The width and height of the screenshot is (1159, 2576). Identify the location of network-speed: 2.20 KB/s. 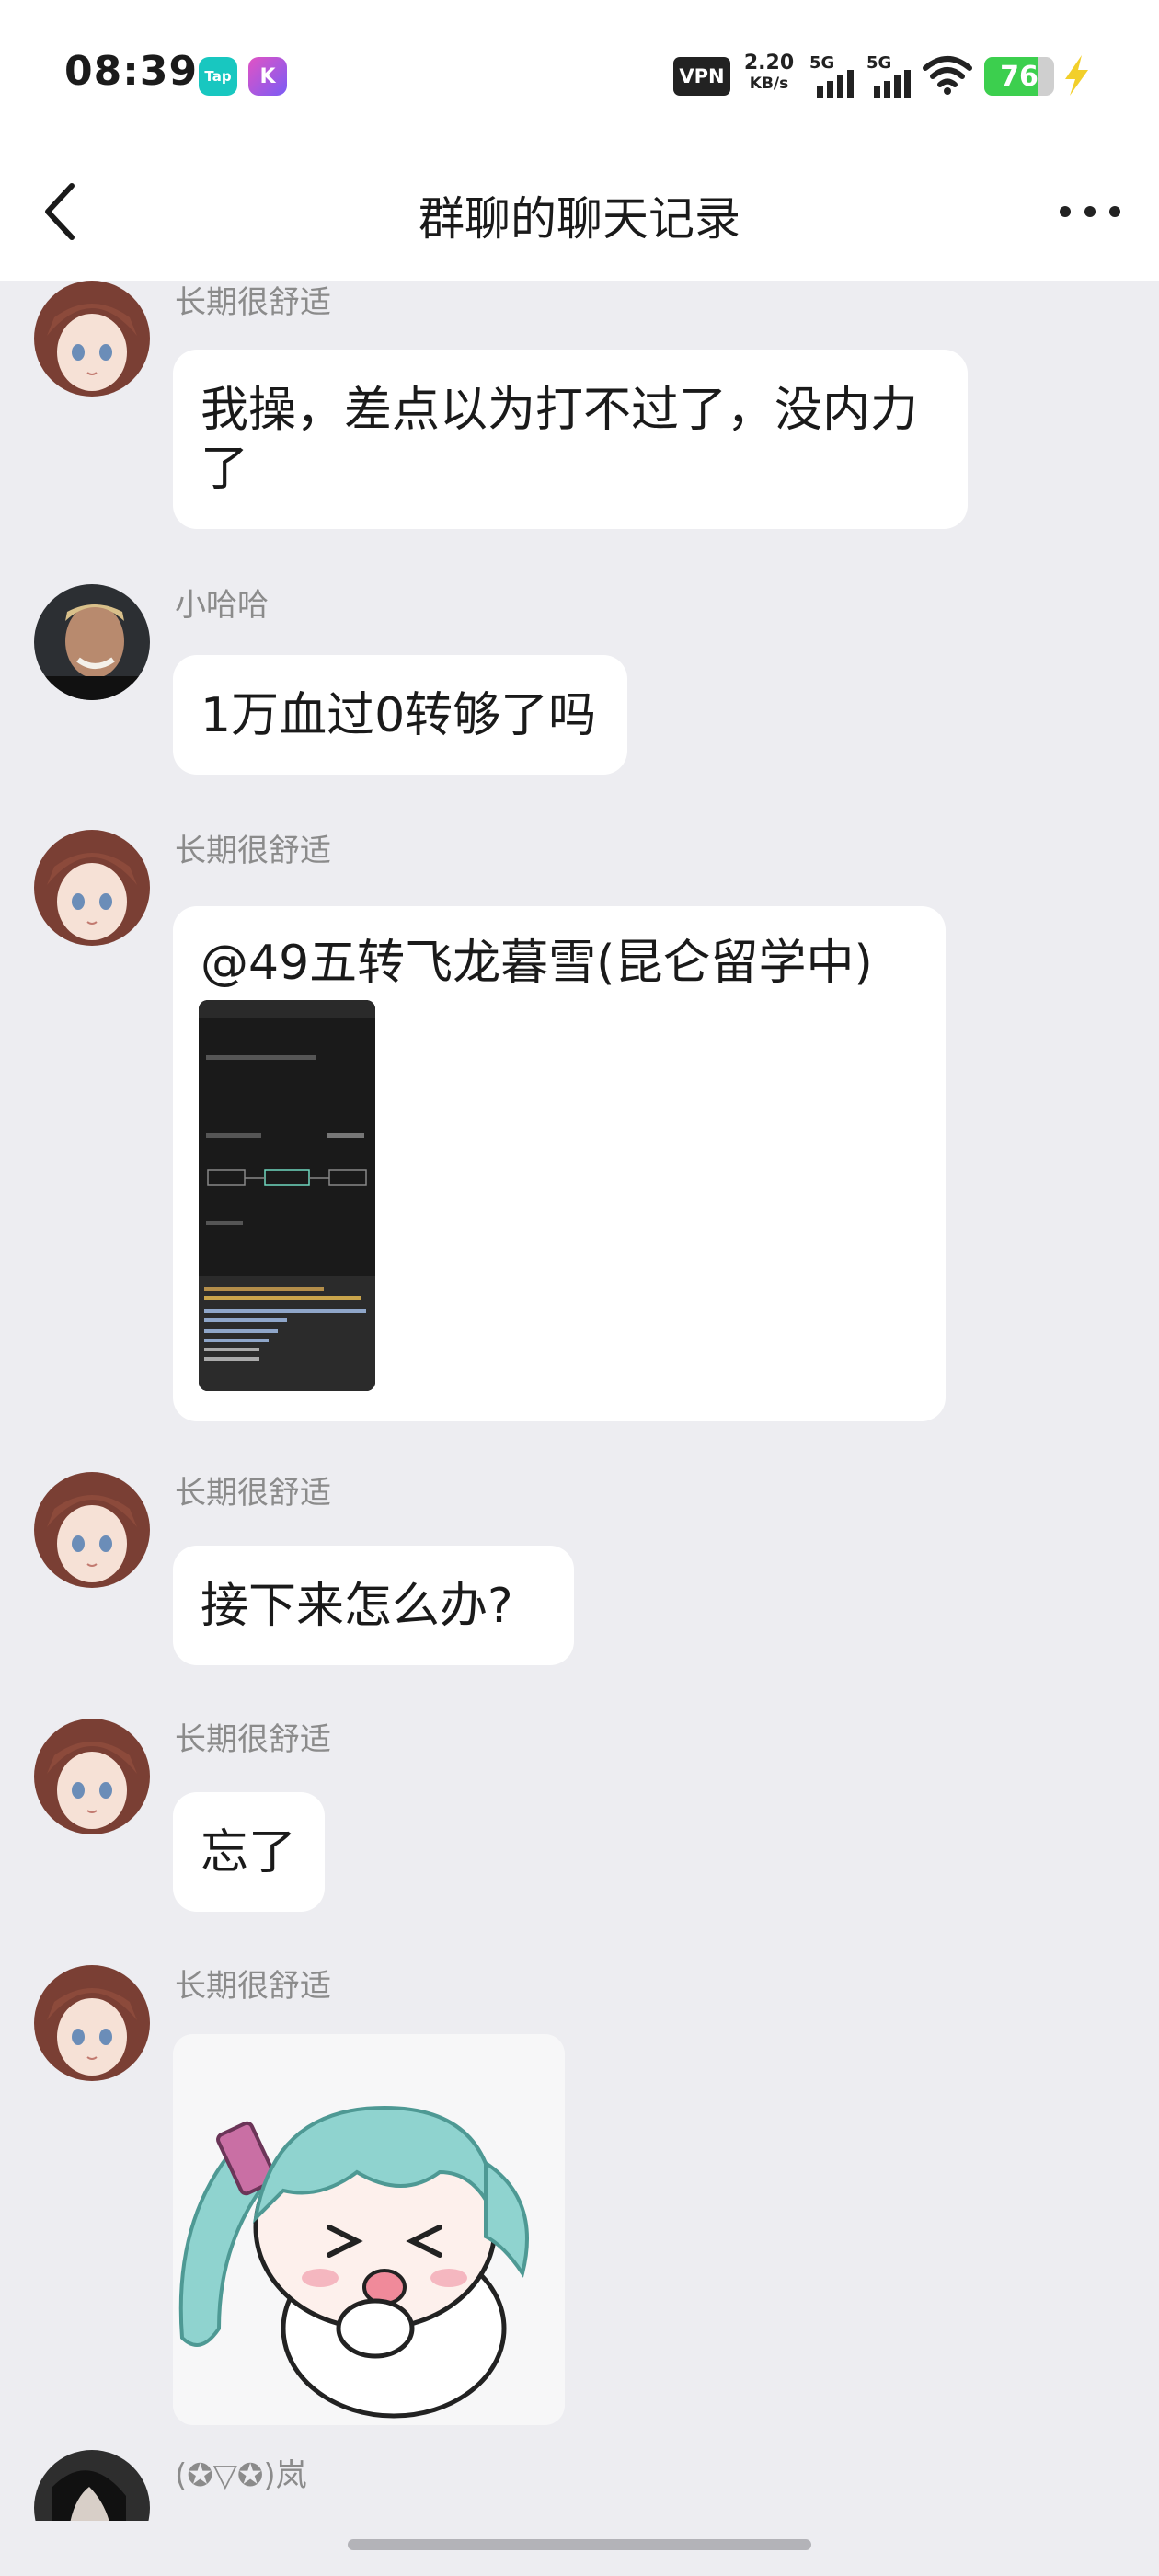
(769, 73).